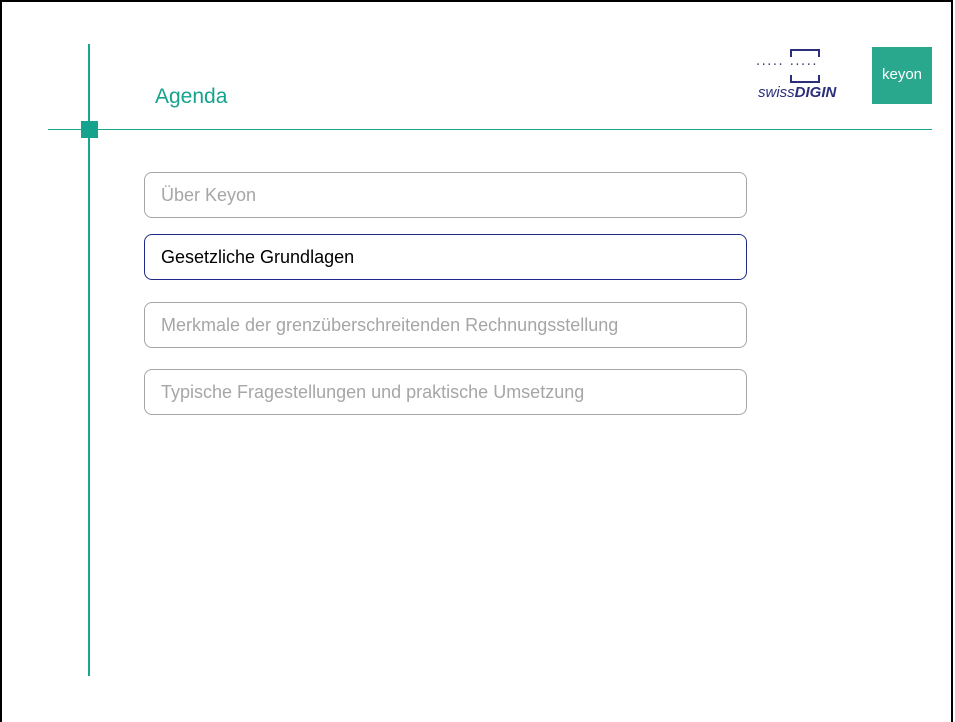  I want to click on swissdigin-logo: ····· ····· swissDIGIN, so click(807, 76).